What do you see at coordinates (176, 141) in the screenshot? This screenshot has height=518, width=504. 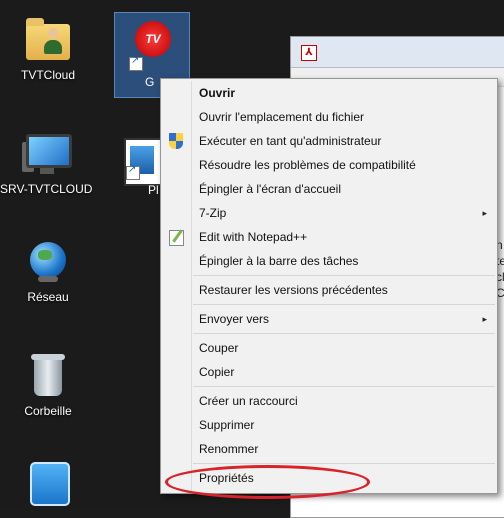 I see `uac-shield-icon` at bounding box center [176, 141].